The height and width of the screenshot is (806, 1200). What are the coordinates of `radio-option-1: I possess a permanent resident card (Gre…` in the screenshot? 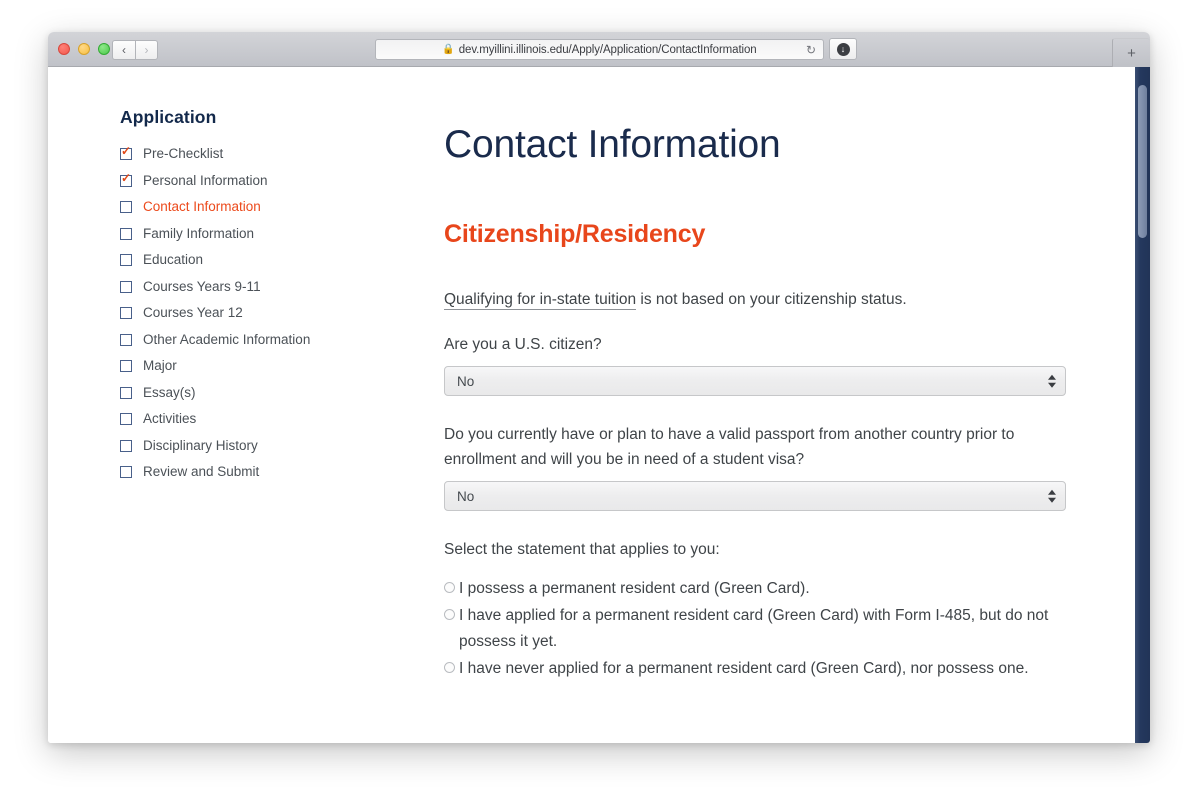 It's located at (764, 589).